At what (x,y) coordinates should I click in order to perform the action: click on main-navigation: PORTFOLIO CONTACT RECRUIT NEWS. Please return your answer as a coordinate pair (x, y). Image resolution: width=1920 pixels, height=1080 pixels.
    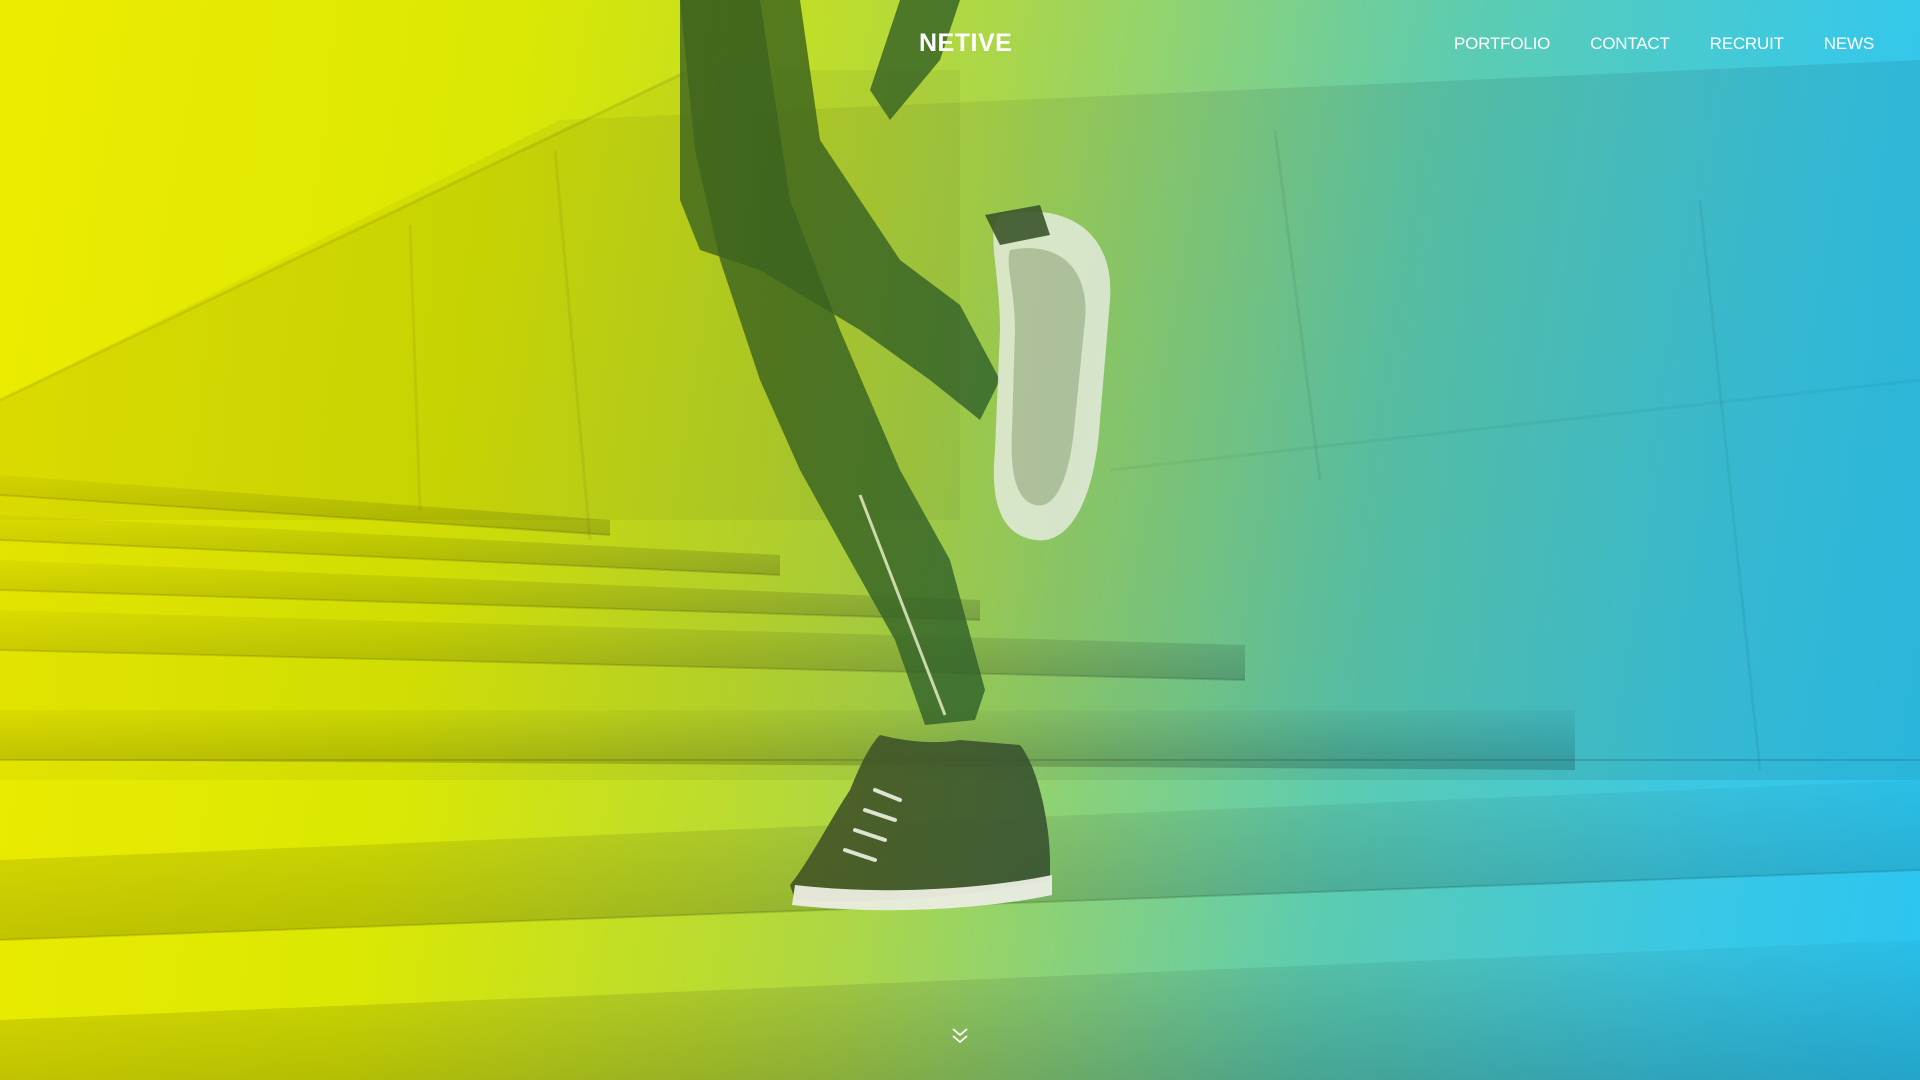
    Looking at the image, I should click on (1664, 44).